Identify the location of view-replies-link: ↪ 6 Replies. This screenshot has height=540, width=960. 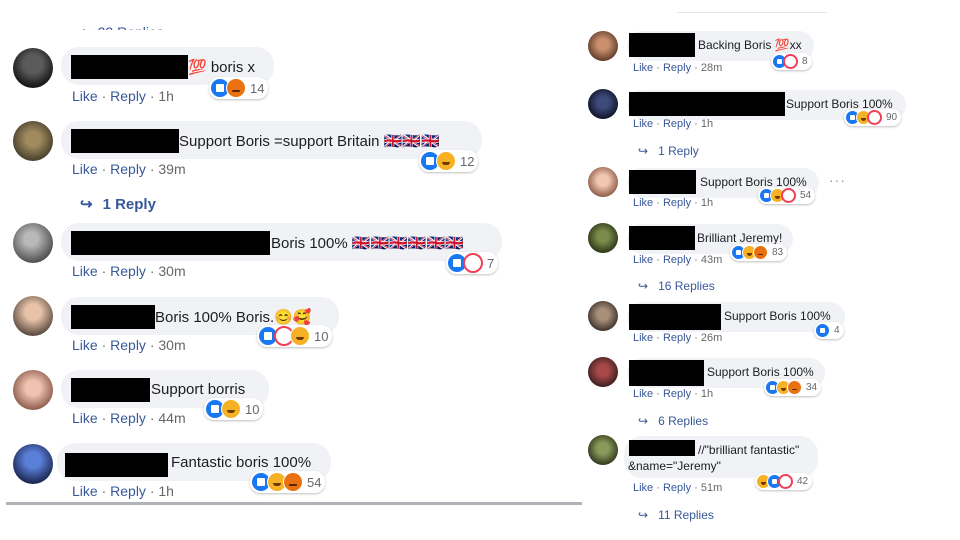
(673, 421).